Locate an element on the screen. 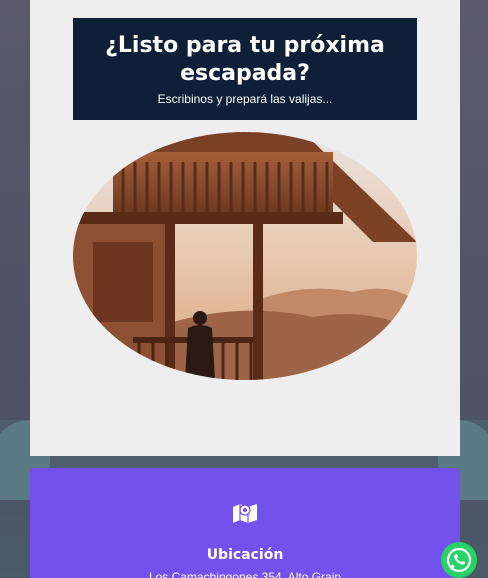 This screenshot has height=578, width=488. whatsapp-button is located at coordinates (459, 560).